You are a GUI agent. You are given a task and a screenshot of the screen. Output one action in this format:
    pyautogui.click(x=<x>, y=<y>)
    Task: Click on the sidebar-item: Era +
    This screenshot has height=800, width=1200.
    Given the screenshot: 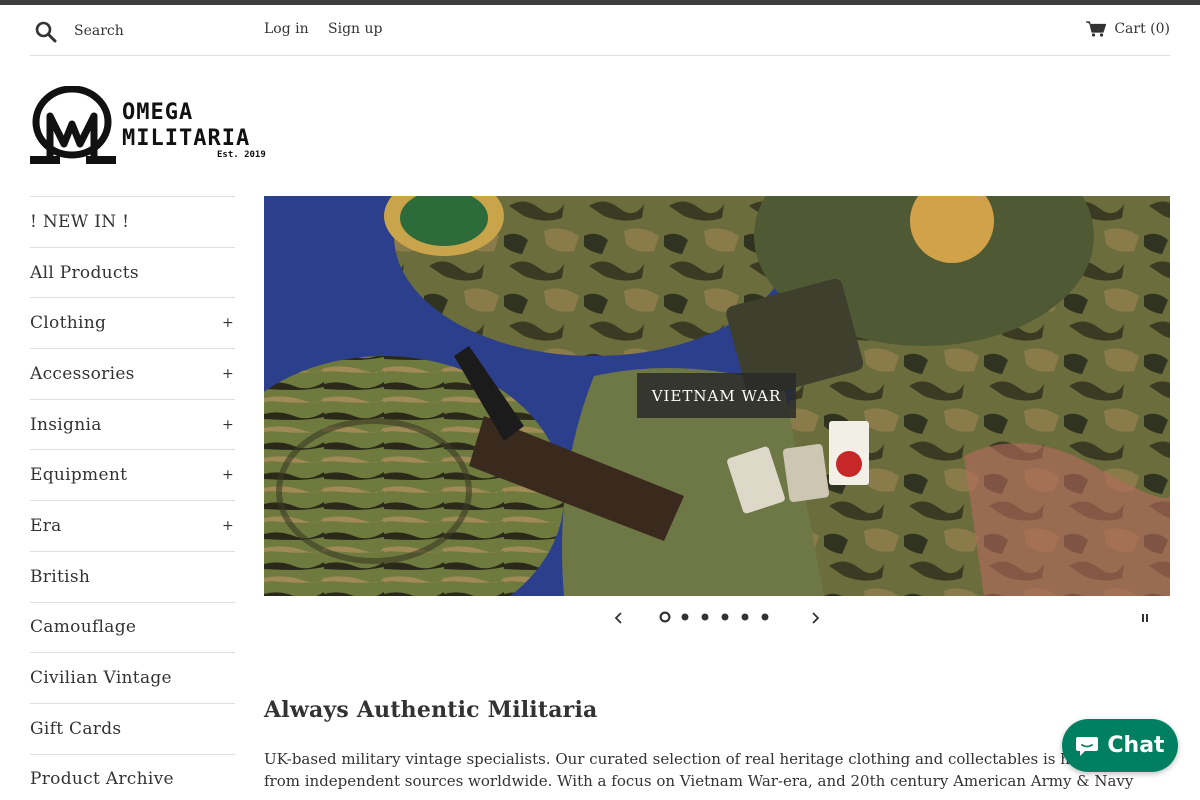 What is the action you would take?
    pyautogui.click(x=132, y=525)
    